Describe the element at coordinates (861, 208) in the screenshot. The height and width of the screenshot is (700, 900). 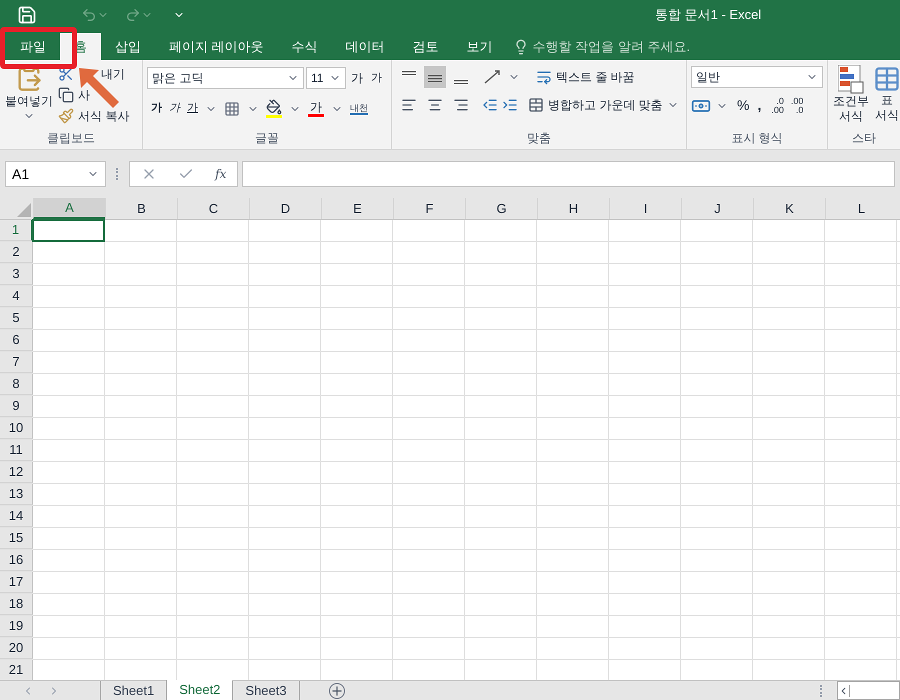
I see `column-header: L` at that location.